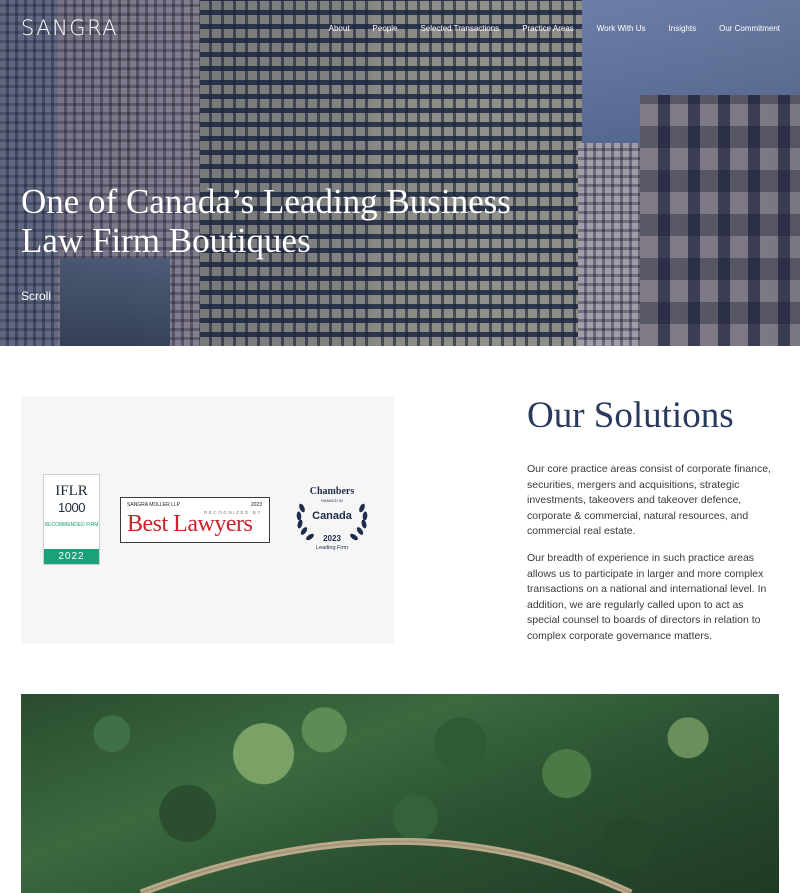  Describe the element at coordinates (71, 507) in the screenshot. I see `iflr-number: 1000` at that location.